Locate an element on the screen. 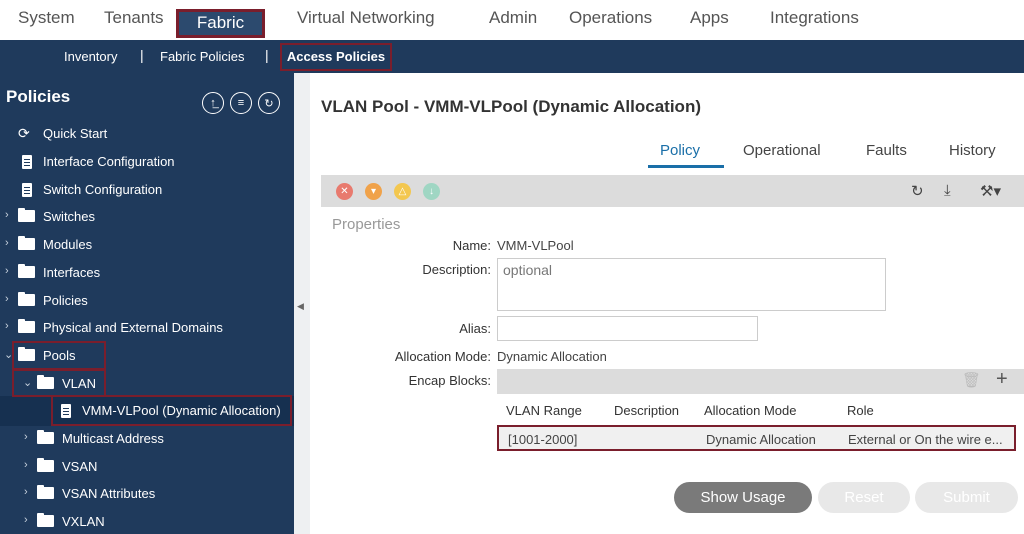 The height and width of the screenshot is (534, 1024). tab-history: History is located at coordinates (972, 150).